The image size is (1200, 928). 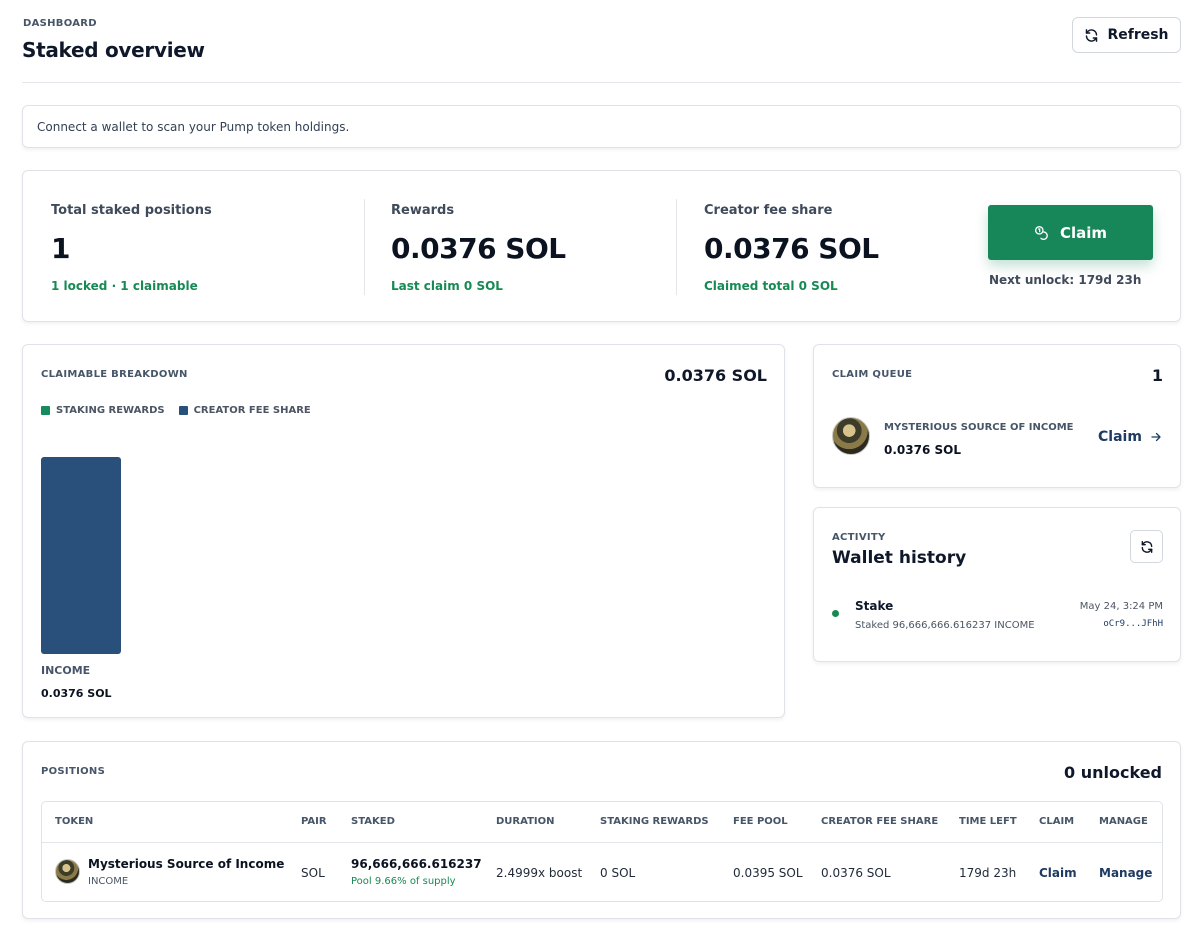 What do you see at coordinates (899, 558) in the screenshot?
I see `activity-title: Wallet history` at bounding box center [899, 558].